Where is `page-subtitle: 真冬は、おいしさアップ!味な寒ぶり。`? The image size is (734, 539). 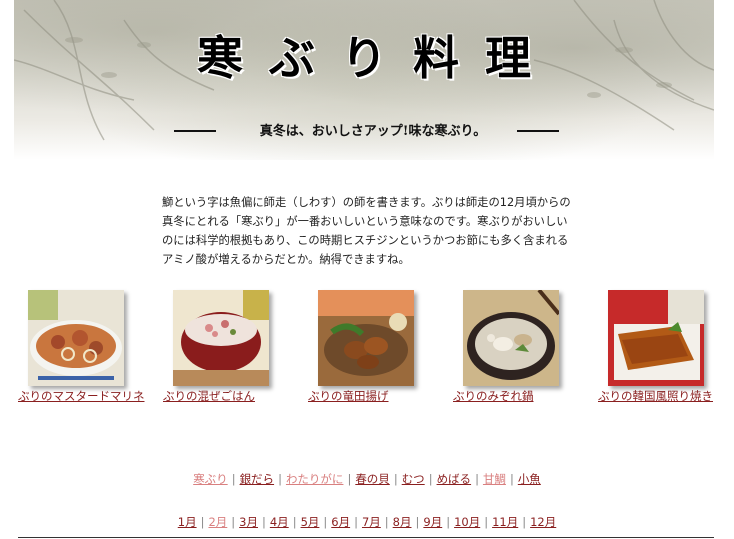
page-subtitle: 真冬は、おいしさアップ!味な寒ぶり。 is located at coordinates (373, 131).